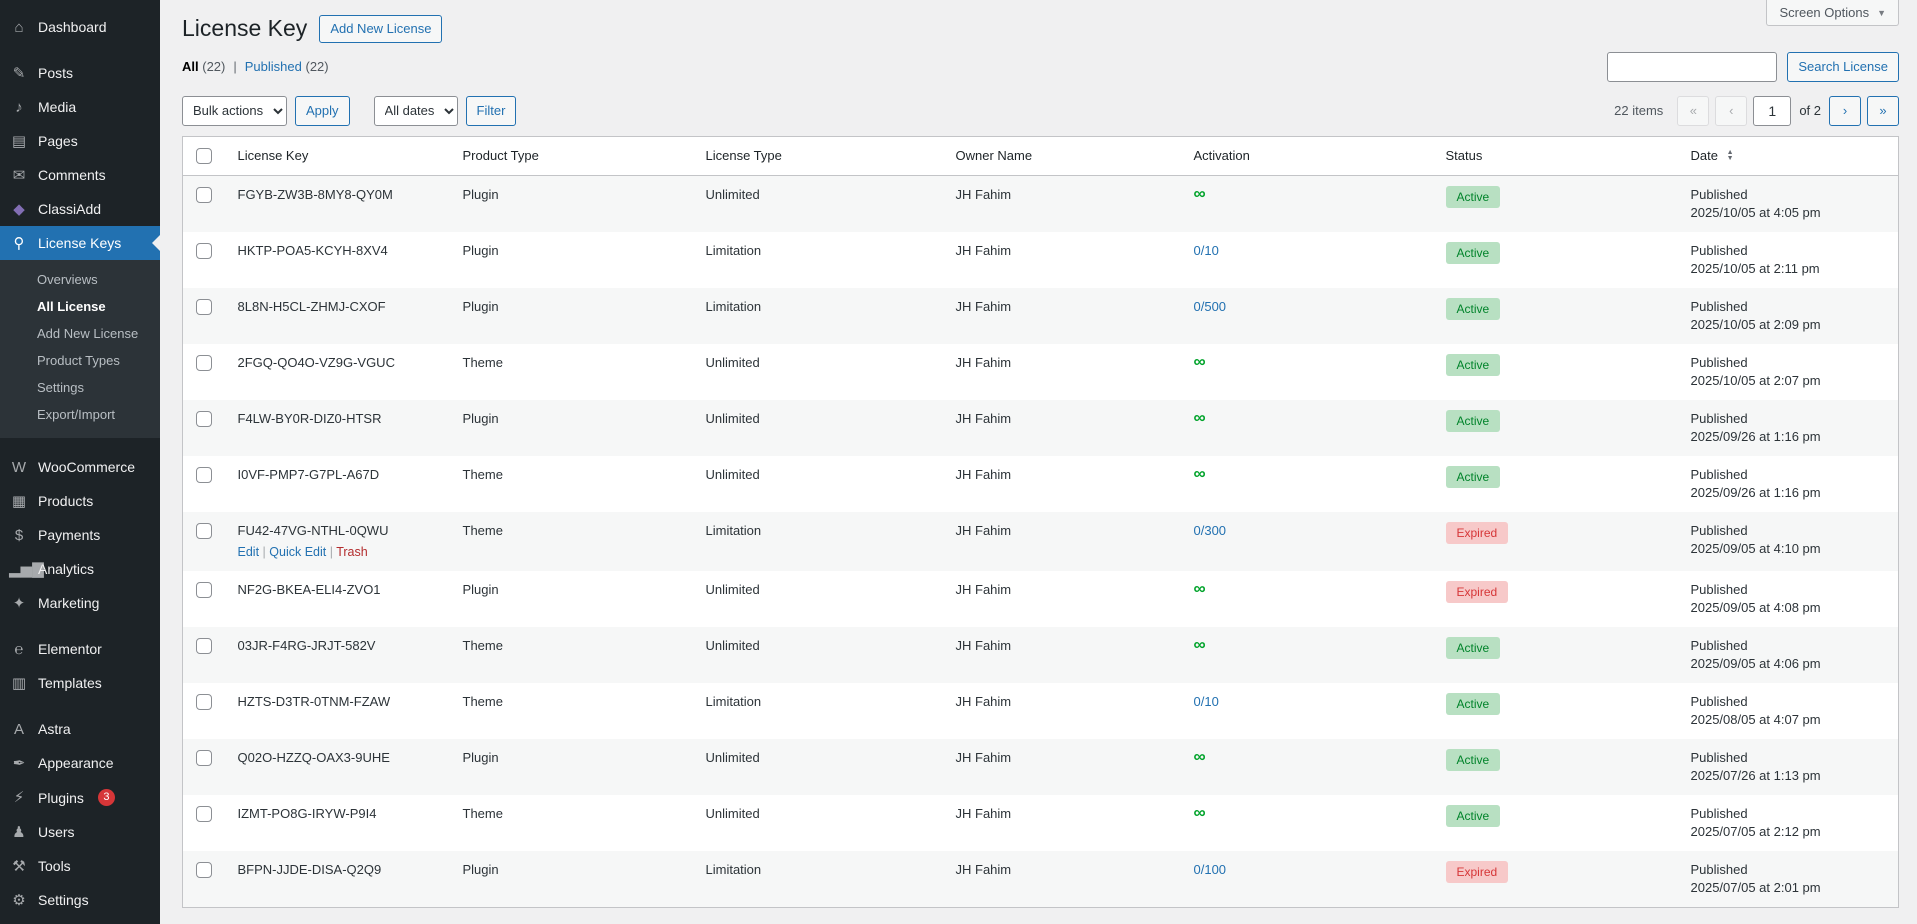 The width and height of the screenshot is (1917, 924). Describe the element at coordinates (80, 50) in the screenshot. I see `sidebar-separator` at that location.